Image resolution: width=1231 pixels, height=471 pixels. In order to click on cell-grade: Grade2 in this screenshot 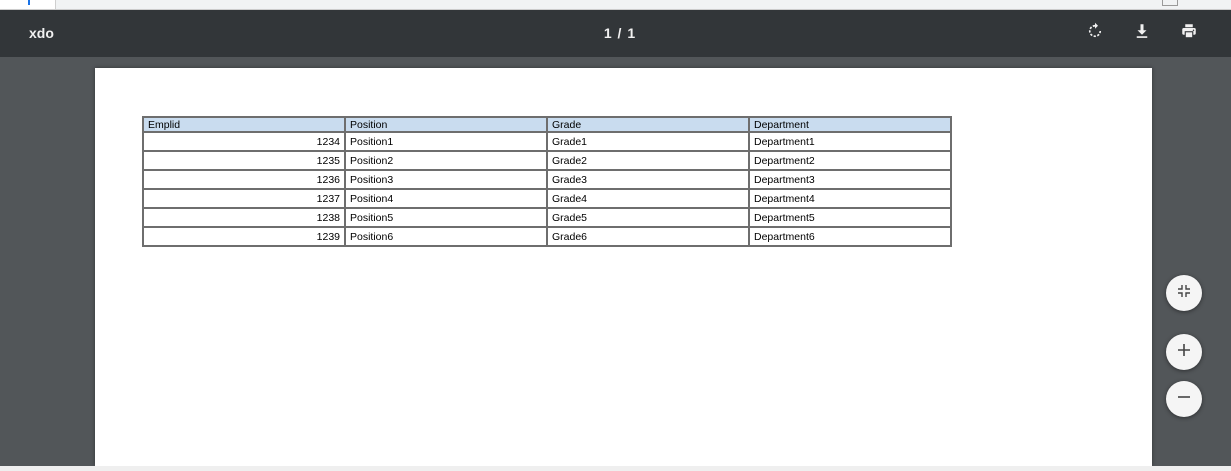, I will do `click(648, 160)`.